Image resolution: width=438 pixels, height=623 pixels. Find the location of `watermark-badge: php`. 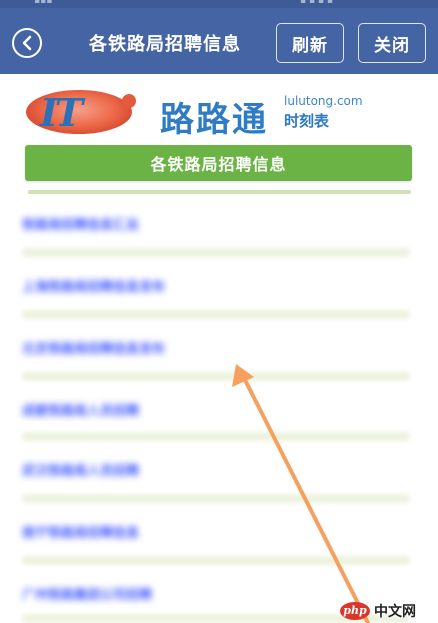

watermark-badge: php is located at coordinates (355, 610).